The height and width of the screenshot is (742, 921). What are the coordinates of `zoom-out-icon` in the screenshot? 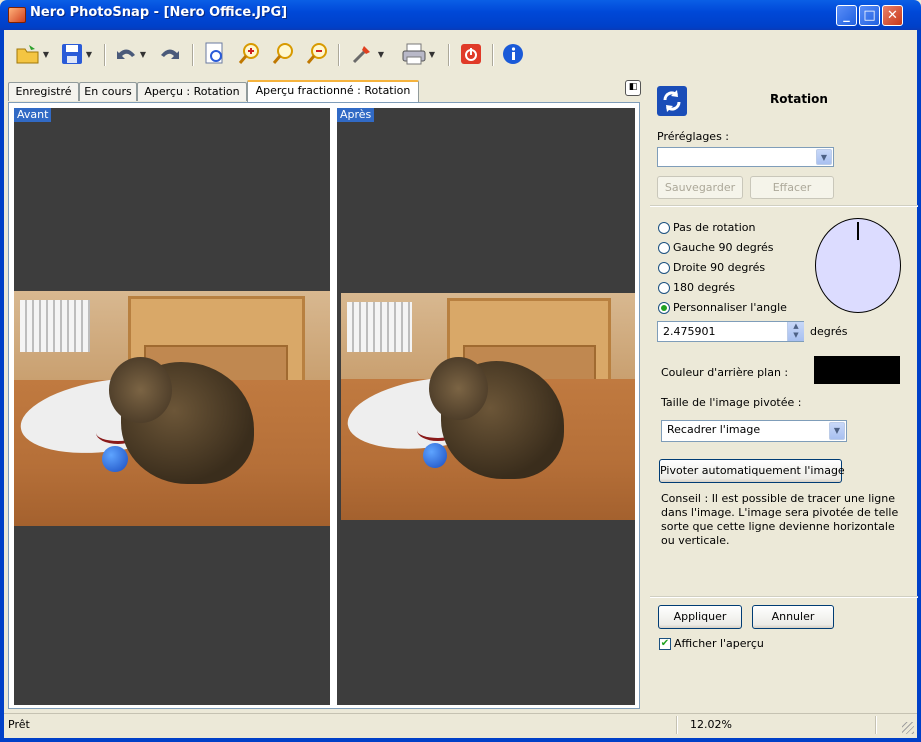 It's located at (316, 53).